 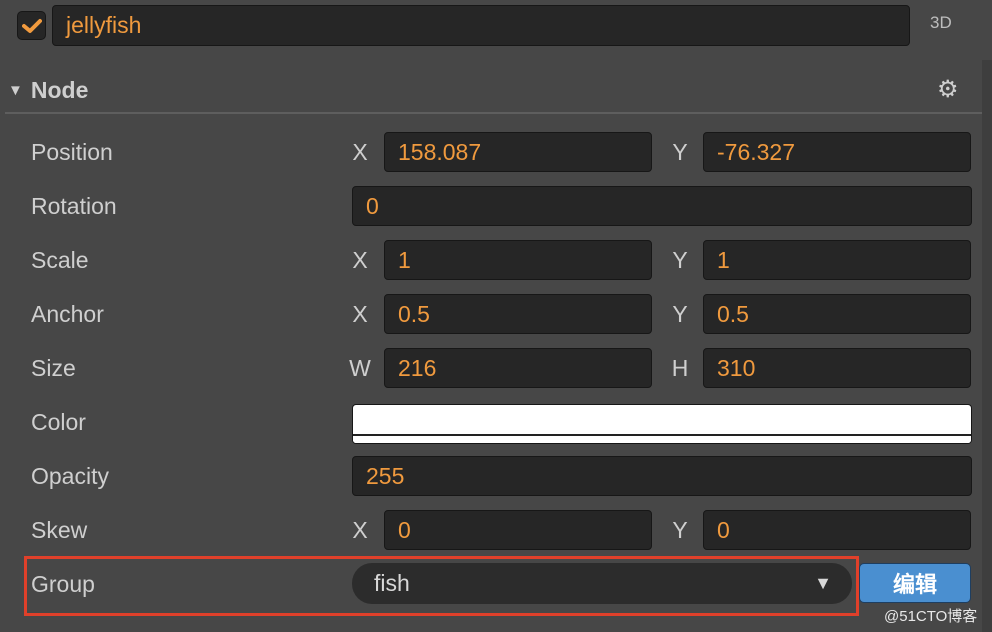 What do you see at coordinates (948, 89) in the screenshot?
I see `gear-icon: ⚙` at bounding box center [948, 89].